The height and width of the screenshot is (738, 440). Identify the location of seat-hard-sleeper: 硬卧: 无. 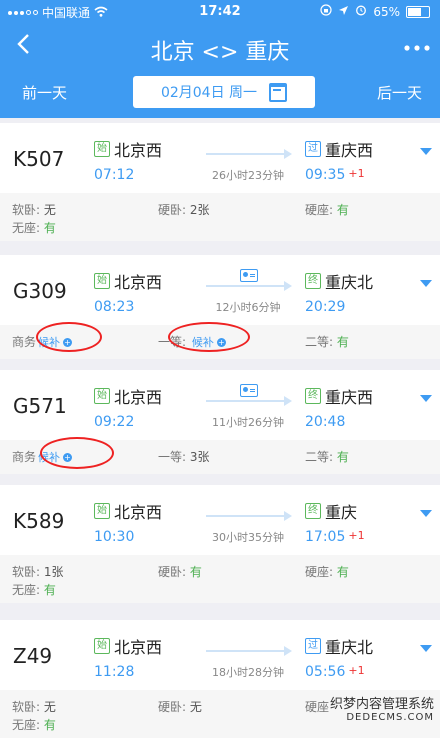
(180, 706).